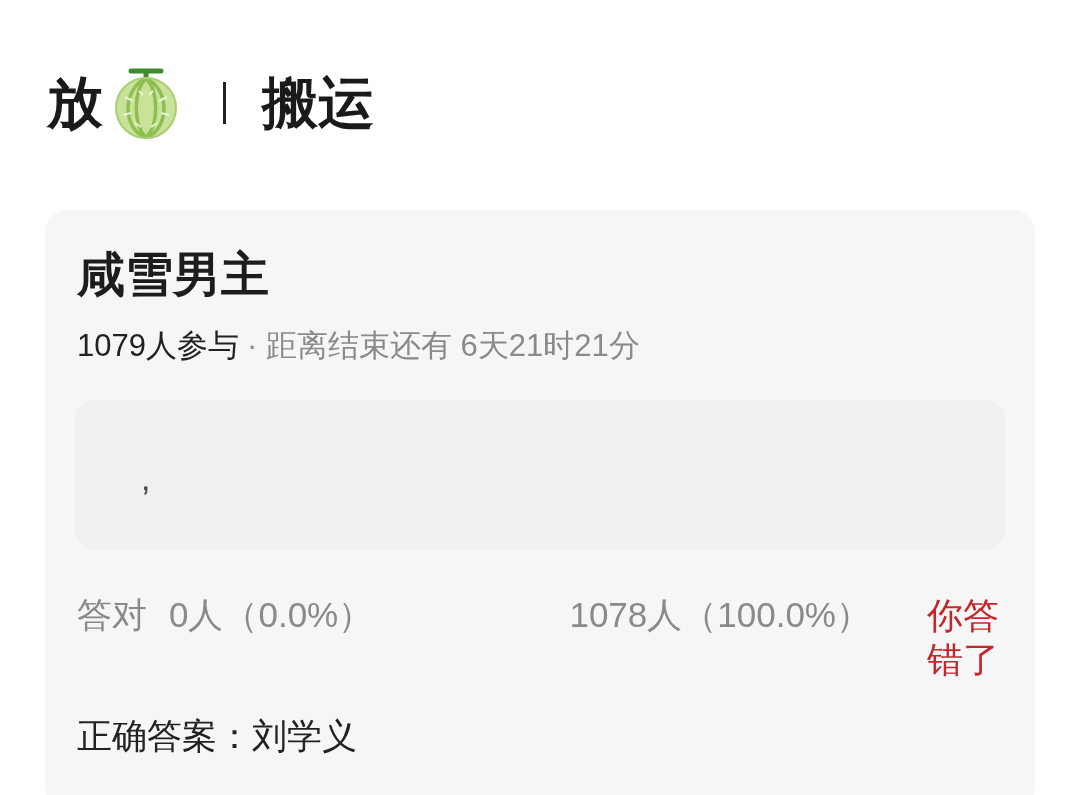 This screenshot has width=1080, height=795. What do you see at coordinates (963, 638) in the screenshot?
I see `result-text: 你答错了` at bounding box center [963, 638].